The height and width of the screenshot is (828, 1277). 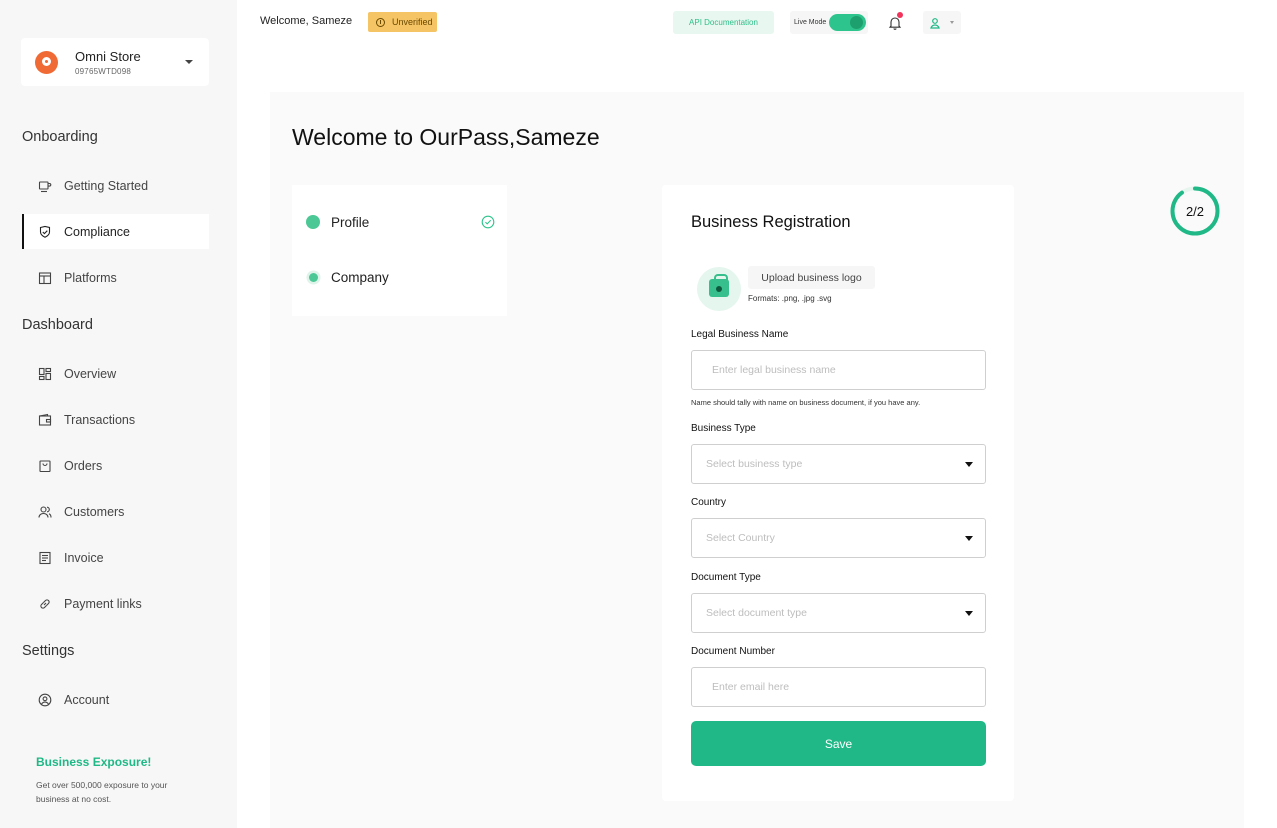 What do you see at coordinates (45, 420) in the screenshot?
I see `wallet-icon` at bounding box center [45, 420].